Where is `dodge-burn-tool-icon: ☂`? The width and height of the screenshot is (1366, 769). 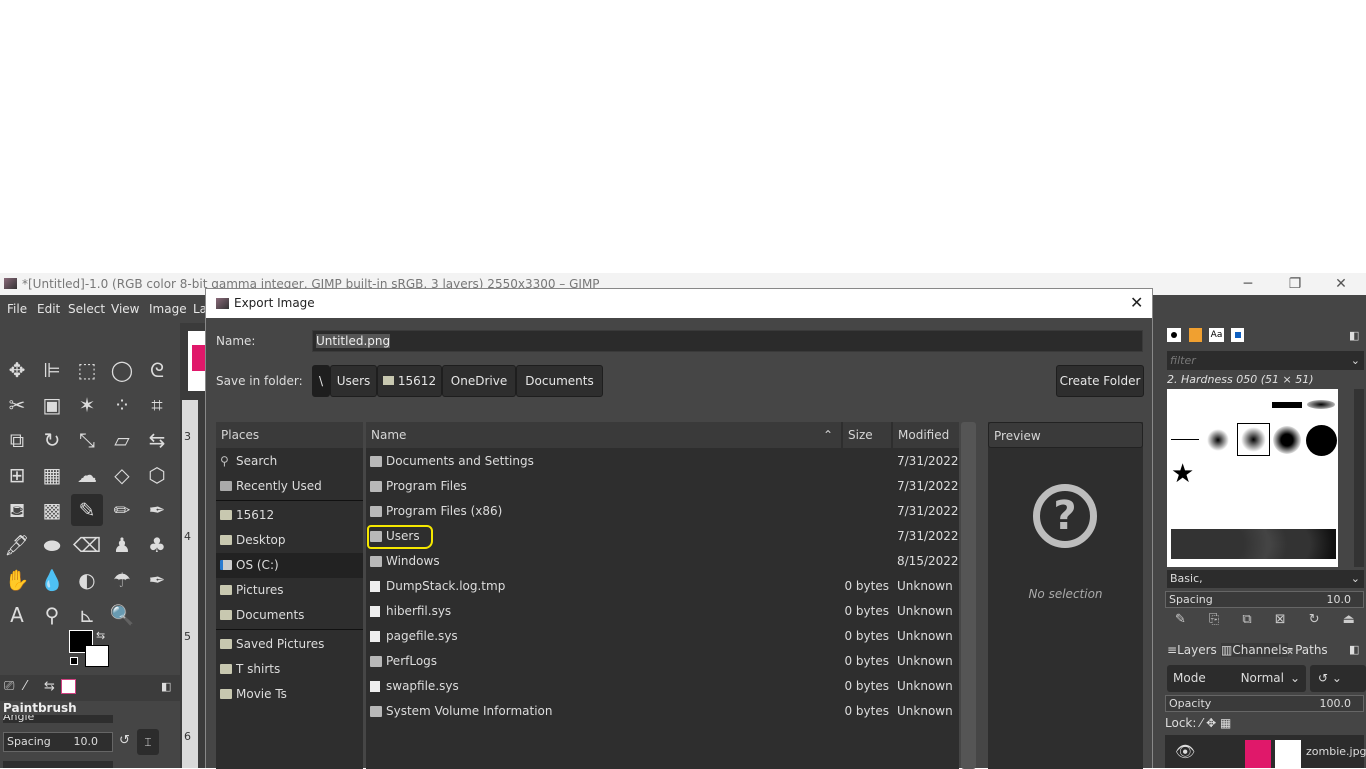 dodge-burn-tool-icon: ☂ is located at coordinates (122, 580).